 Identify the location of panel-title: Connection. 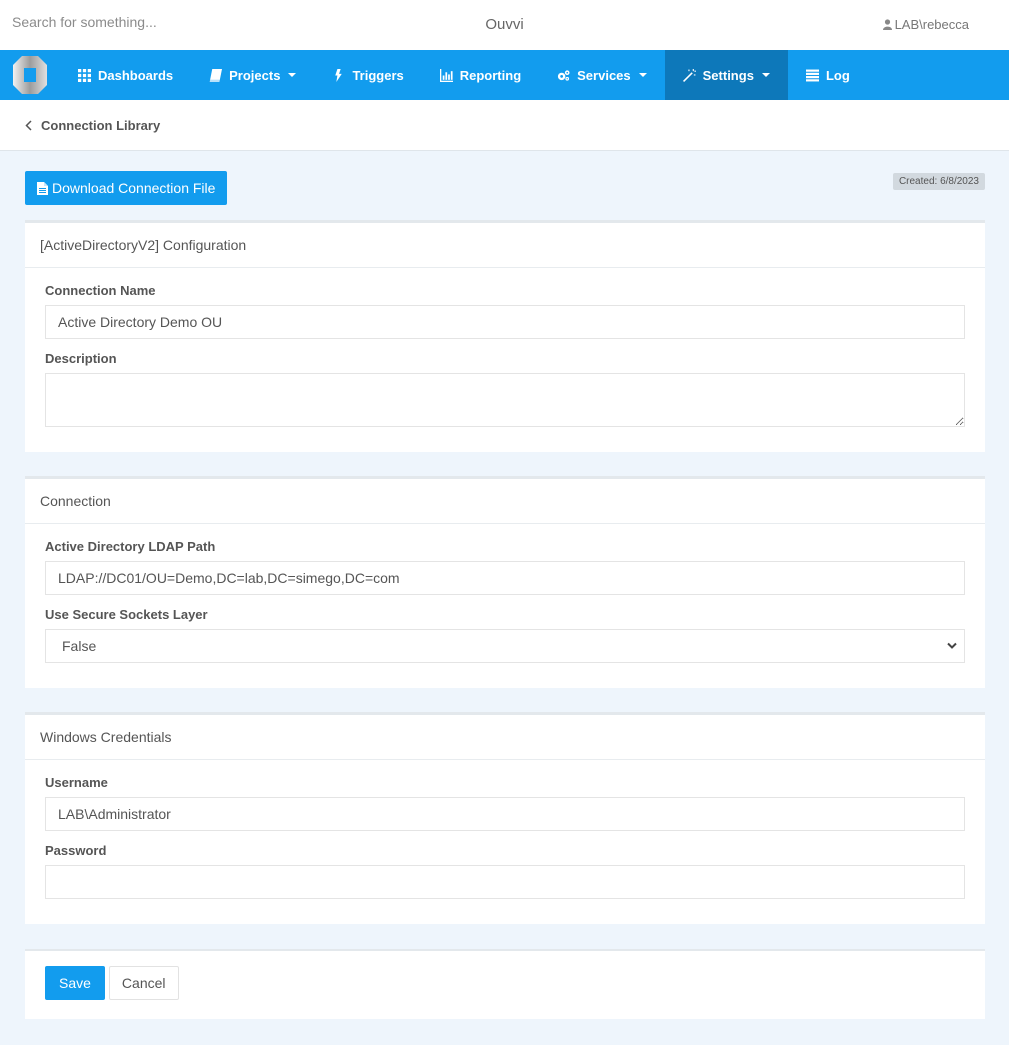
(505, 501).